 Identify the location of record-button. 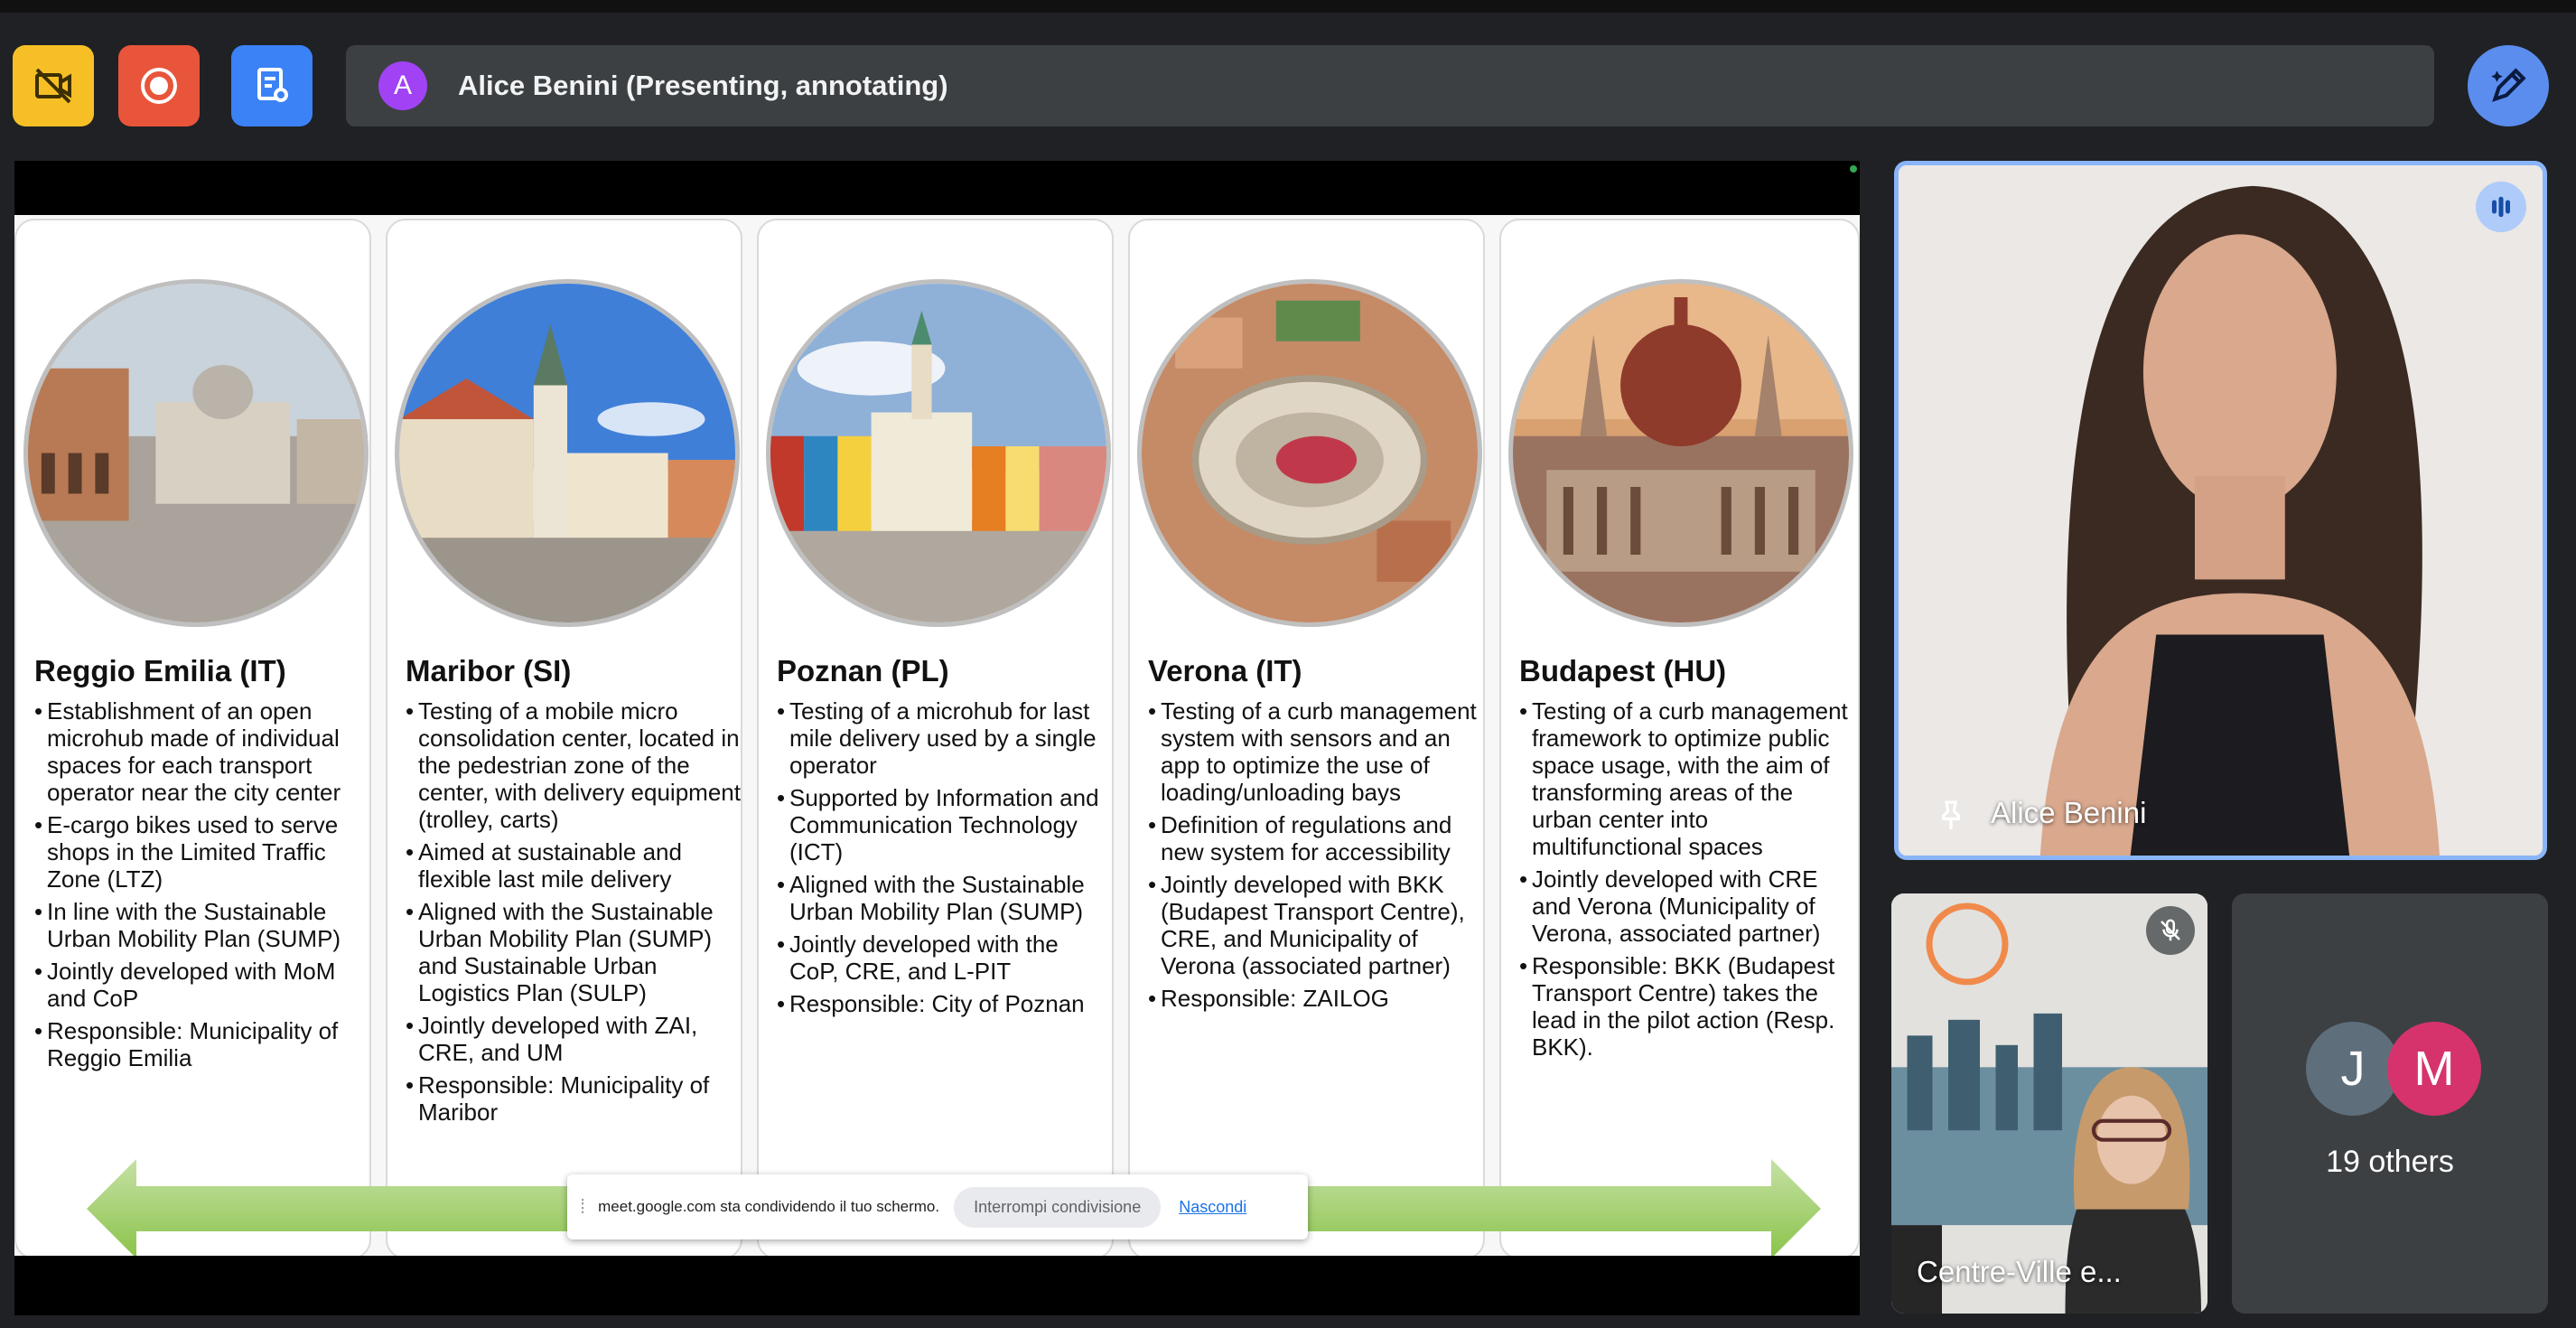
(159, 85).